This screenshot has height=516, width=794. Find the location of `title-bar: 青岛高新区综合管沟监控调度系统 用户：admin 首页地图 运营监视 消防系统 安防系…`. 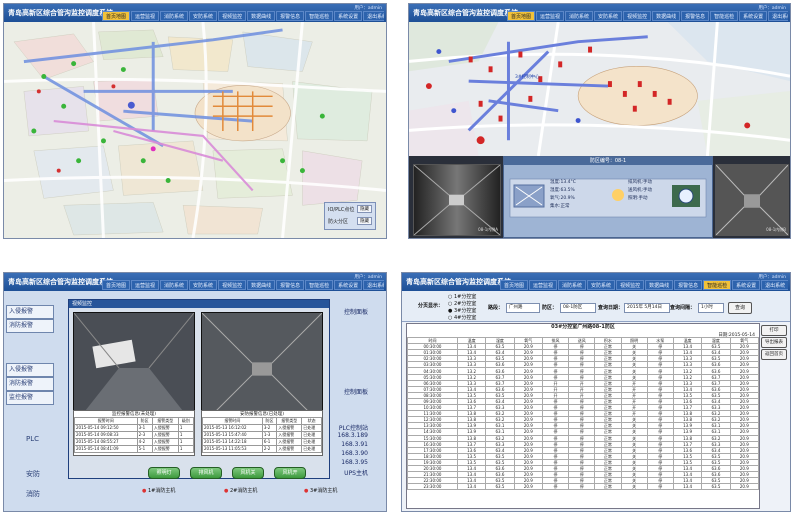

title-bar: 青岛高新区综合管沟监控调度系统 用户：admin 首页地图 运营监视 消防系统 安防系… is located at coordinates (195, 13).